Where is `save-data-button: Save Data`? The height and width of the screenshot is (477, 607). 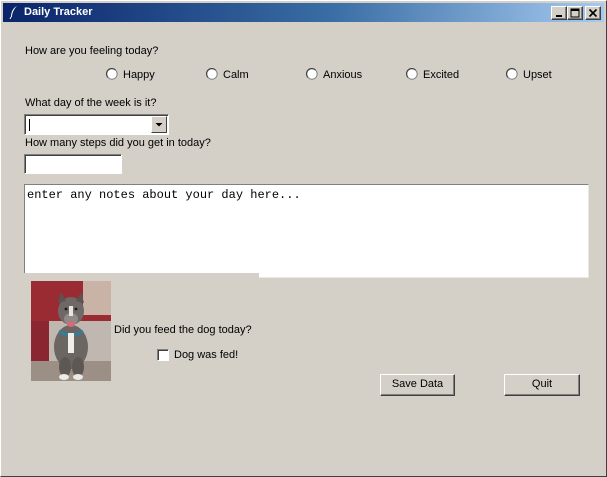
save-data-button: Save Data is located at coordinates (417, 385).